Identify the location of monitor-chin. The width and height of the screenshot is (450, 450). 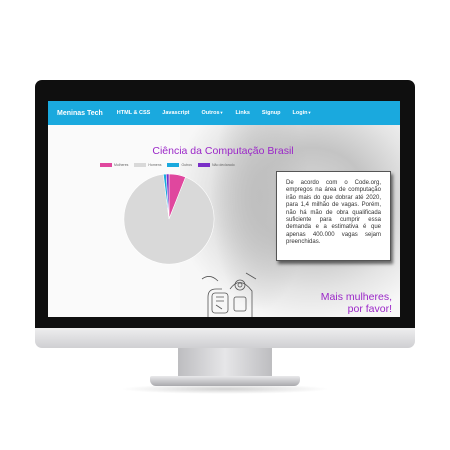
(225, 338).